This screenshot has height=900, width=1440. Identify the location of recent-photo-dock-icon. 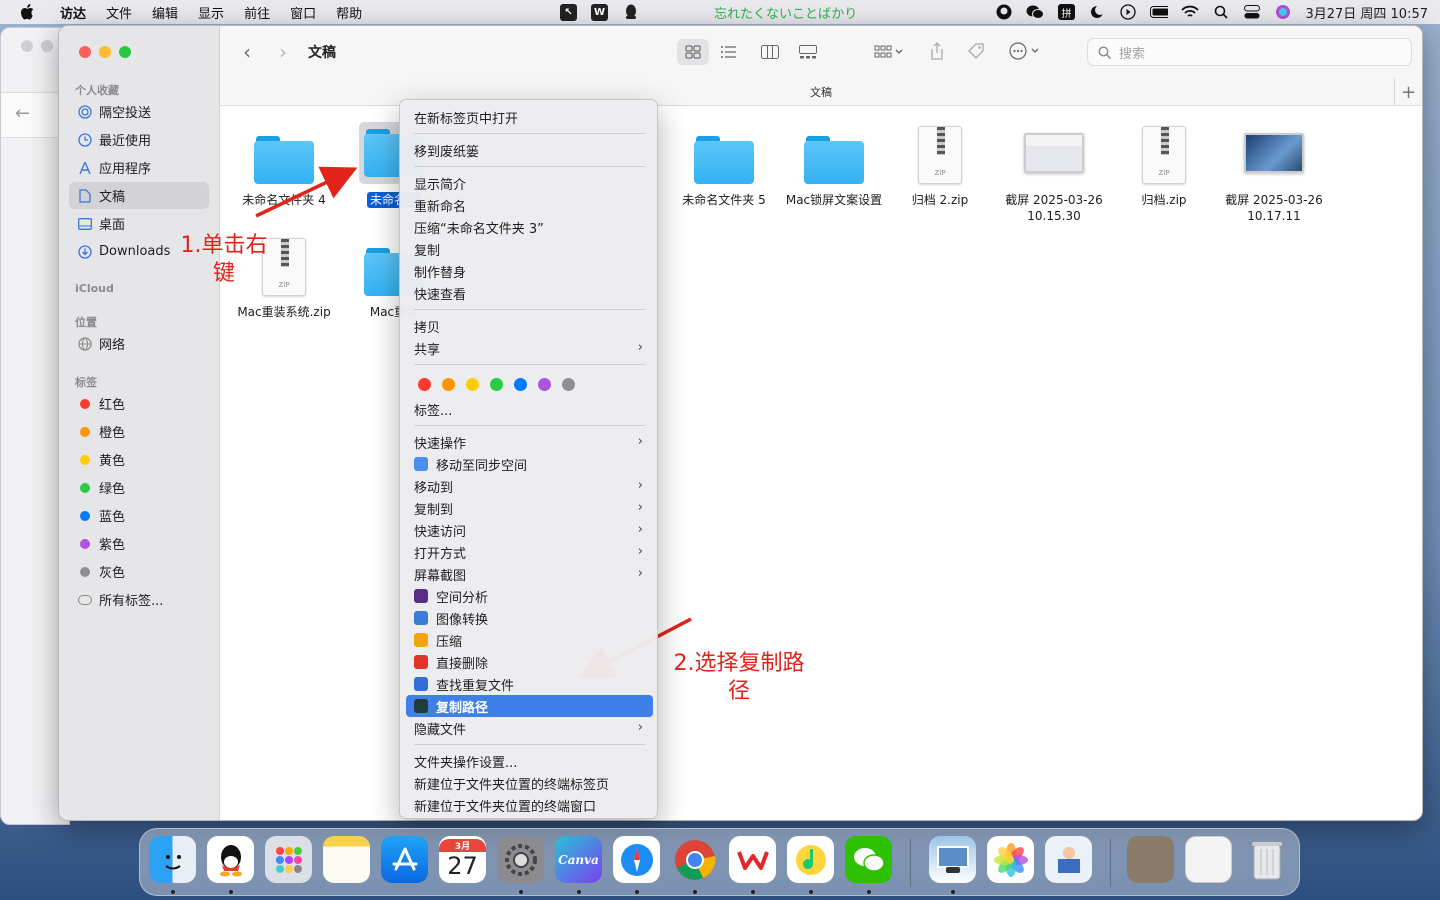
(1150, 859).